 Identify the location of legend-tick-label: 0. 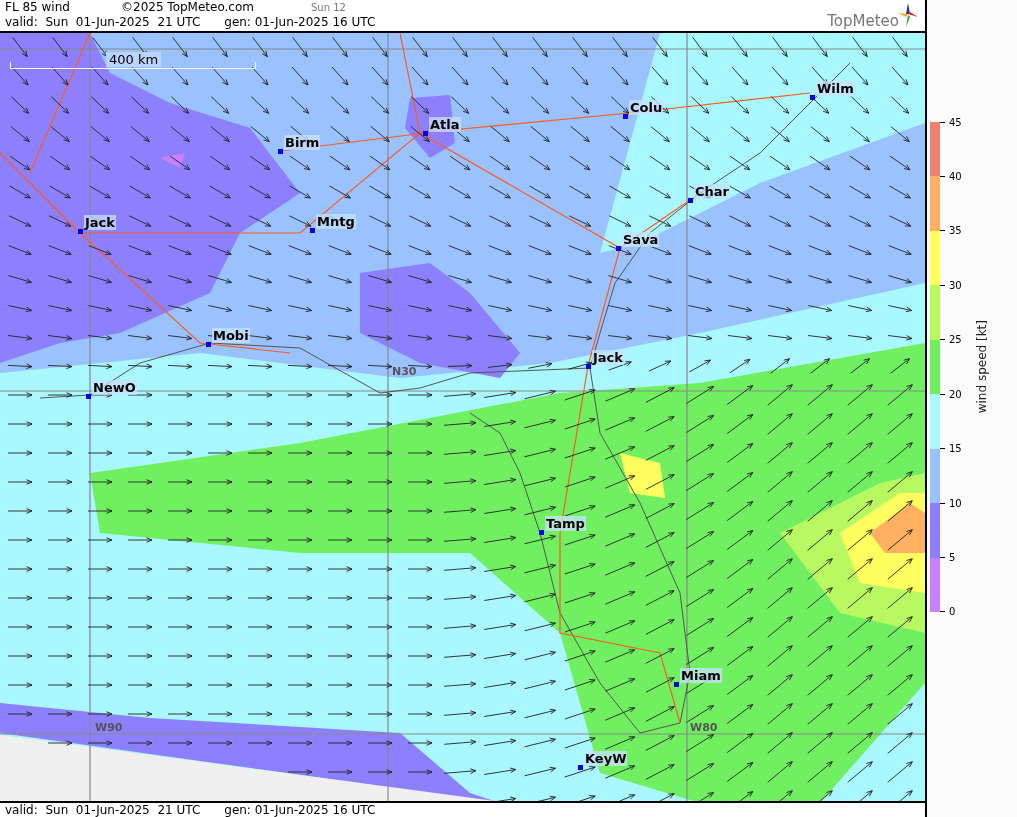
(952, 612).